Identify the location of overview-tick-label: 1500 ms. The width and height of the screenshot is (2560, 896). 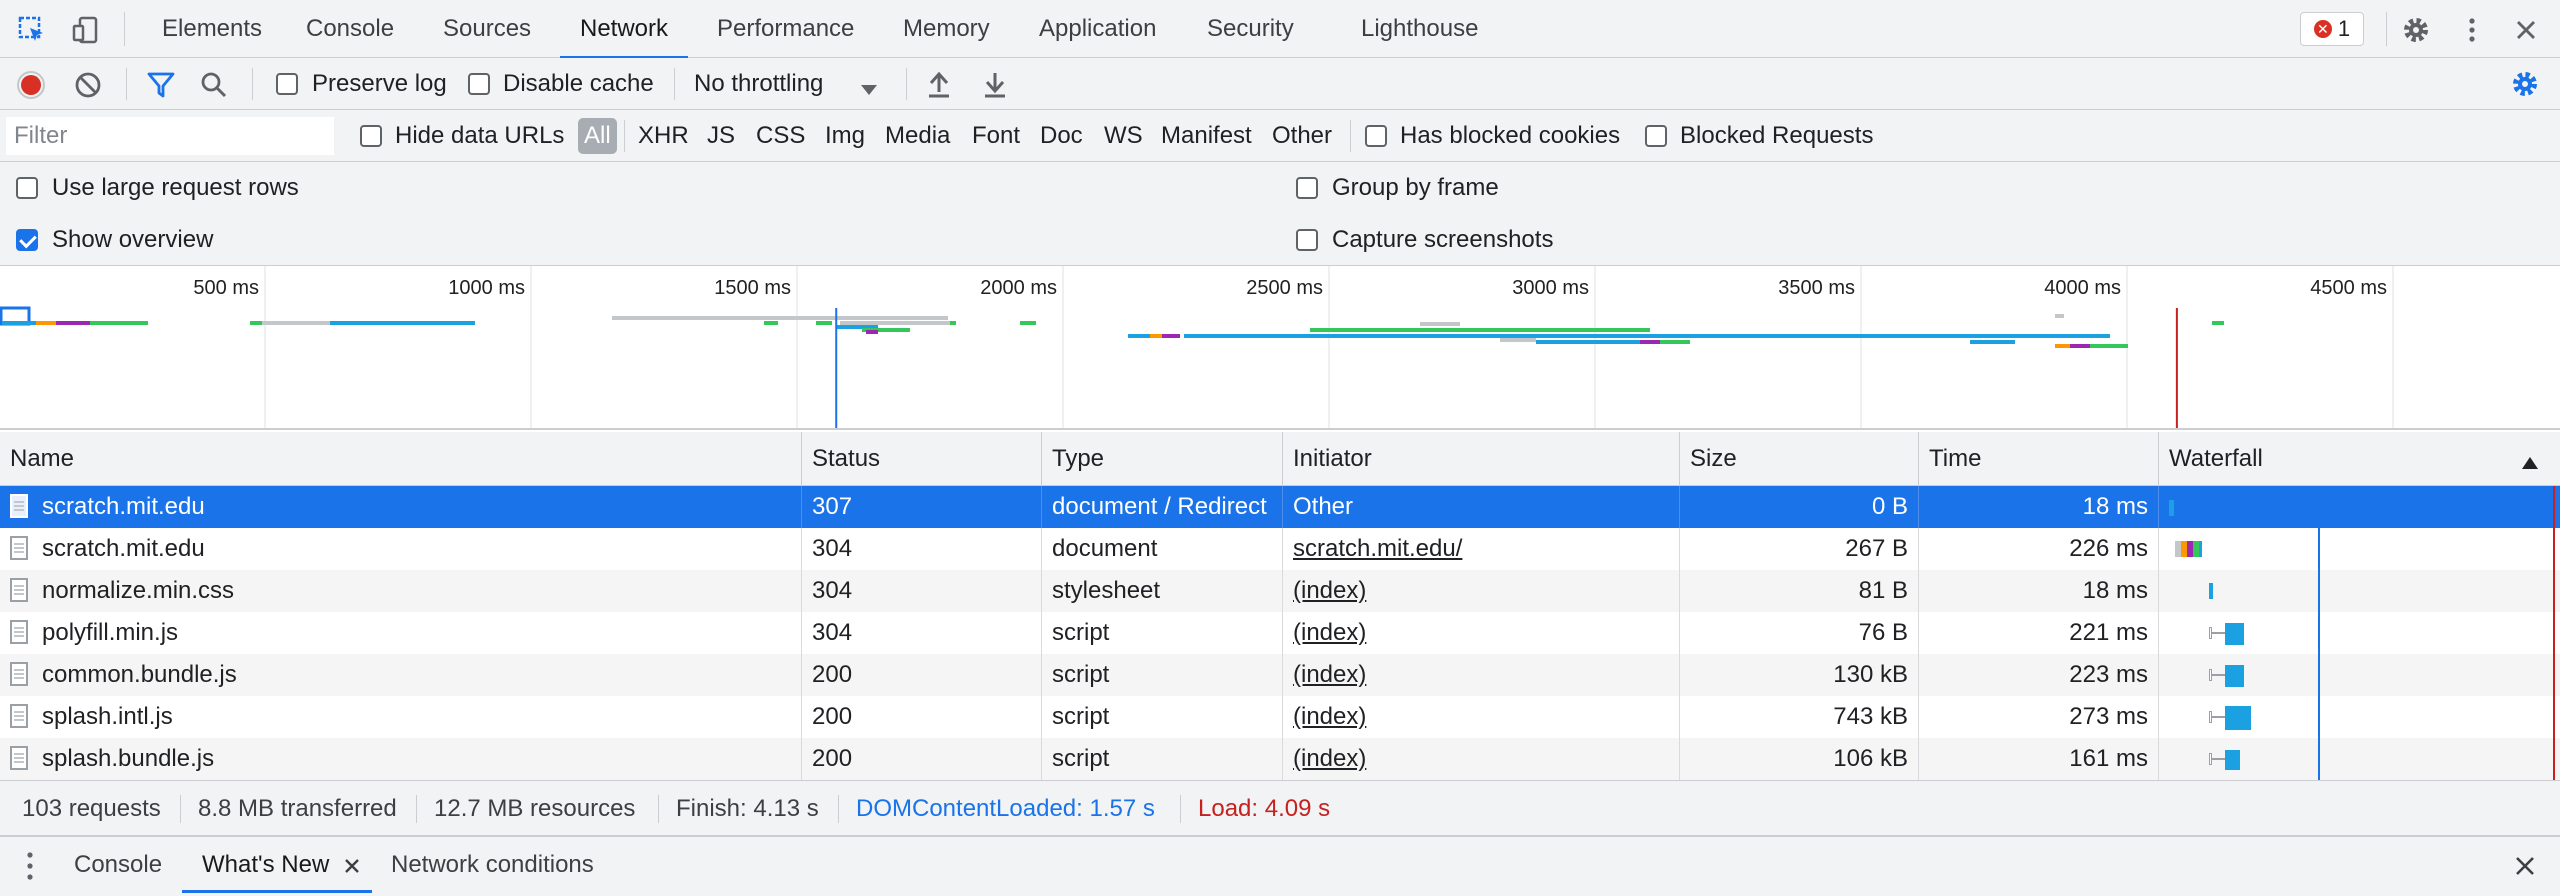
(752, 288).